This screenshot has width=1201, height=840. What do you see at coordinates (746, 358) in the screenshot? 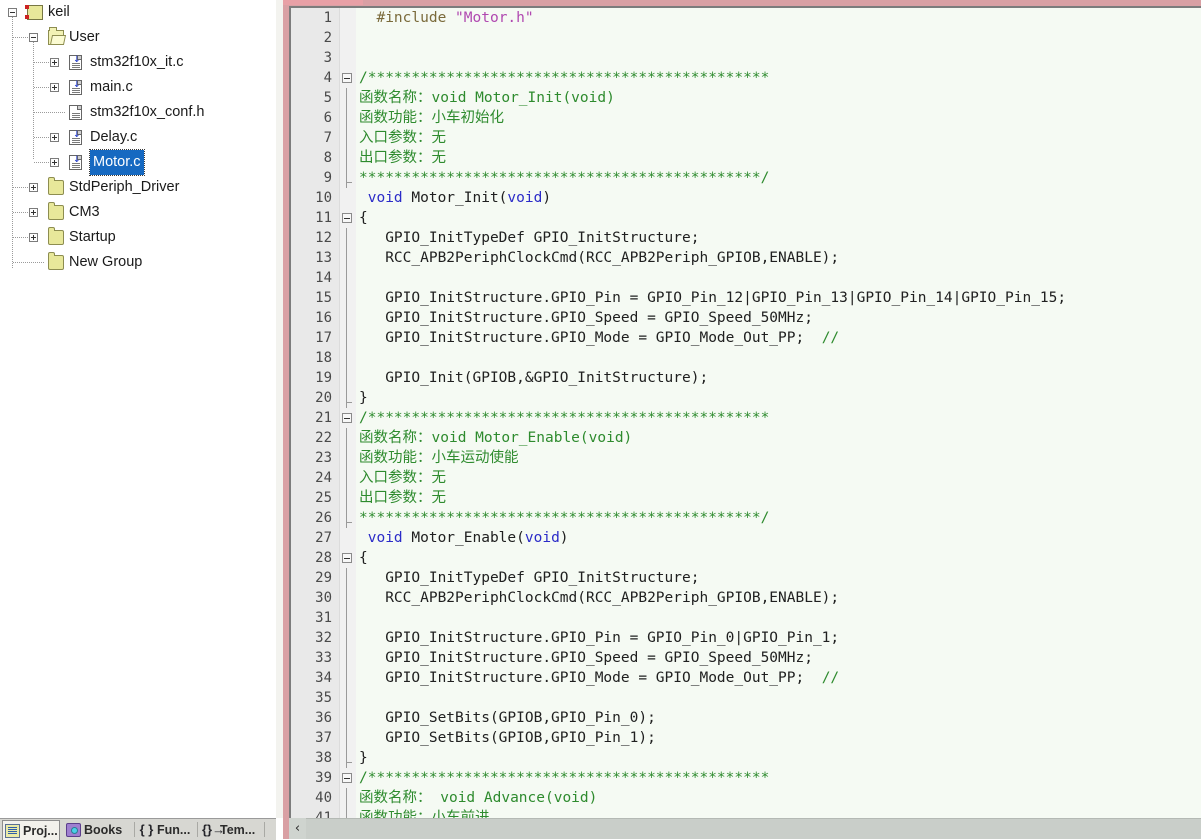
I see `code-line: 18` at bounding box center [746, 358].